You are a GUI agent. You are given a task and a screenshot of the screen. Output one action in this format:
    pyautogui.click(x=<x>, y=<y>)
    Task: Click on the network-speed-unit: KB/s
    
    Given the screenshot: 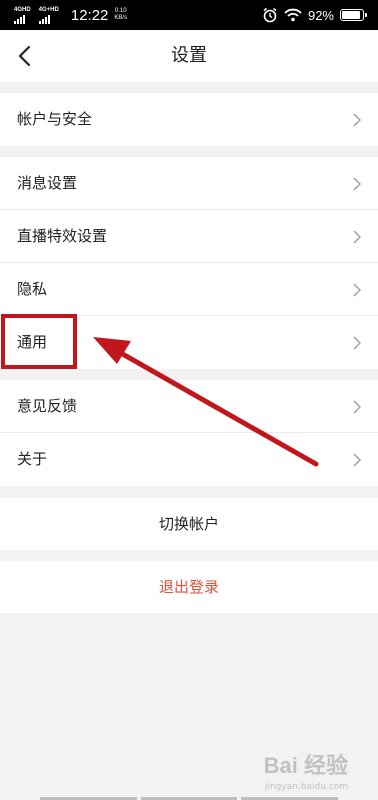 What is the action you would take?
    pyautogui.click(x=121, y=18)
    